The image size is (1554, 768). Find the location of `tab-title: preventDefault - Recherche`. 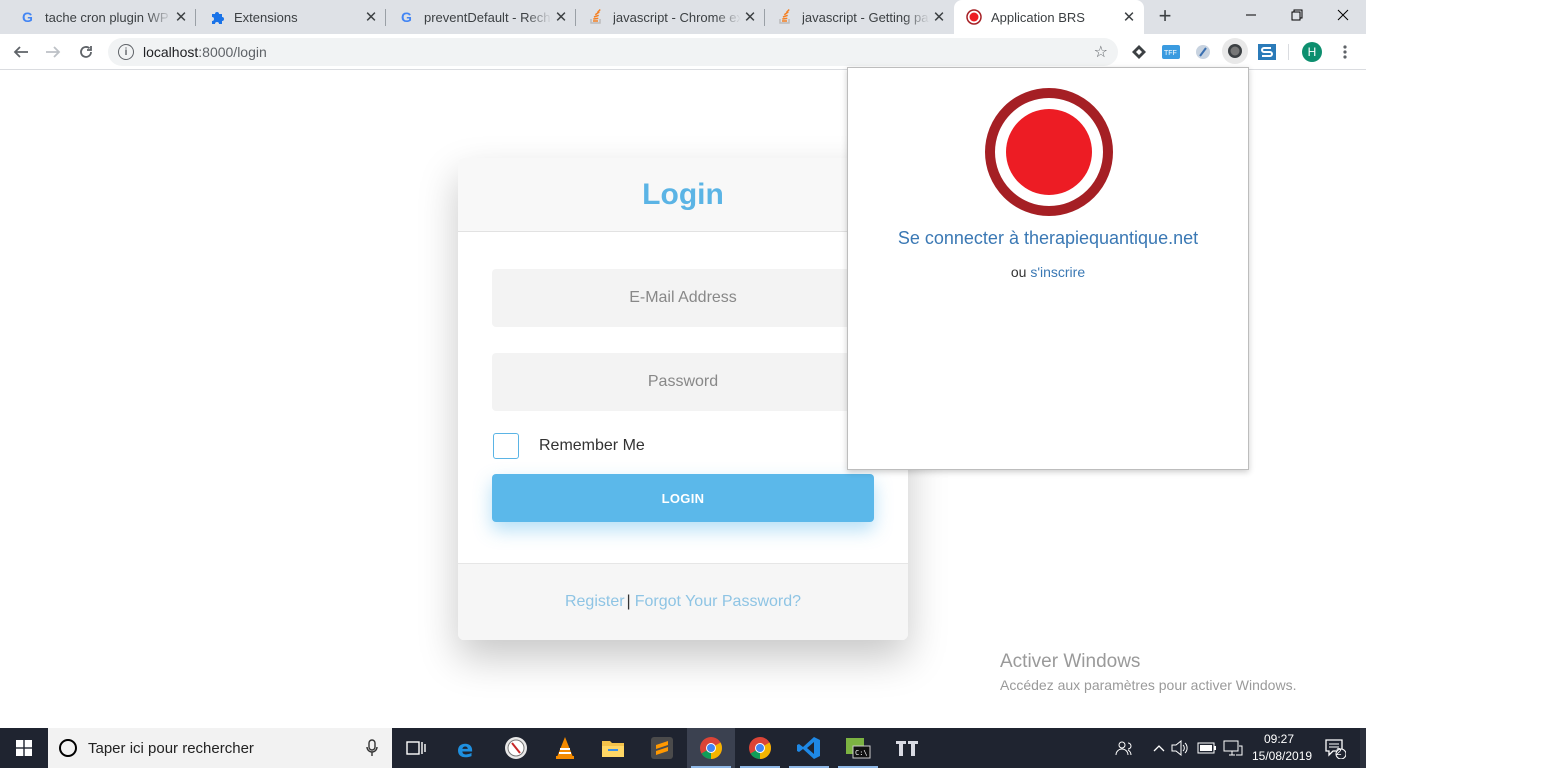

tab-title: preventDefault - Recherche is located at coordinates (488, 17).